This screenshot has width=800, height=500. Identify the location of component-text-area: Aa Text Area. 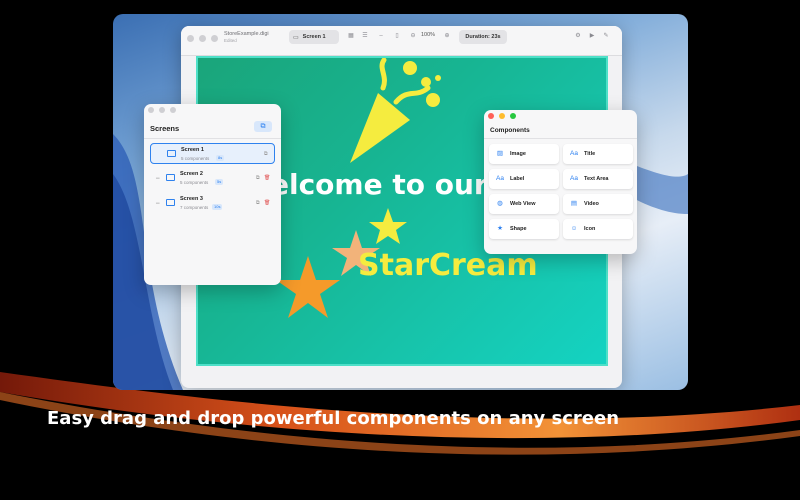
(598, 179).